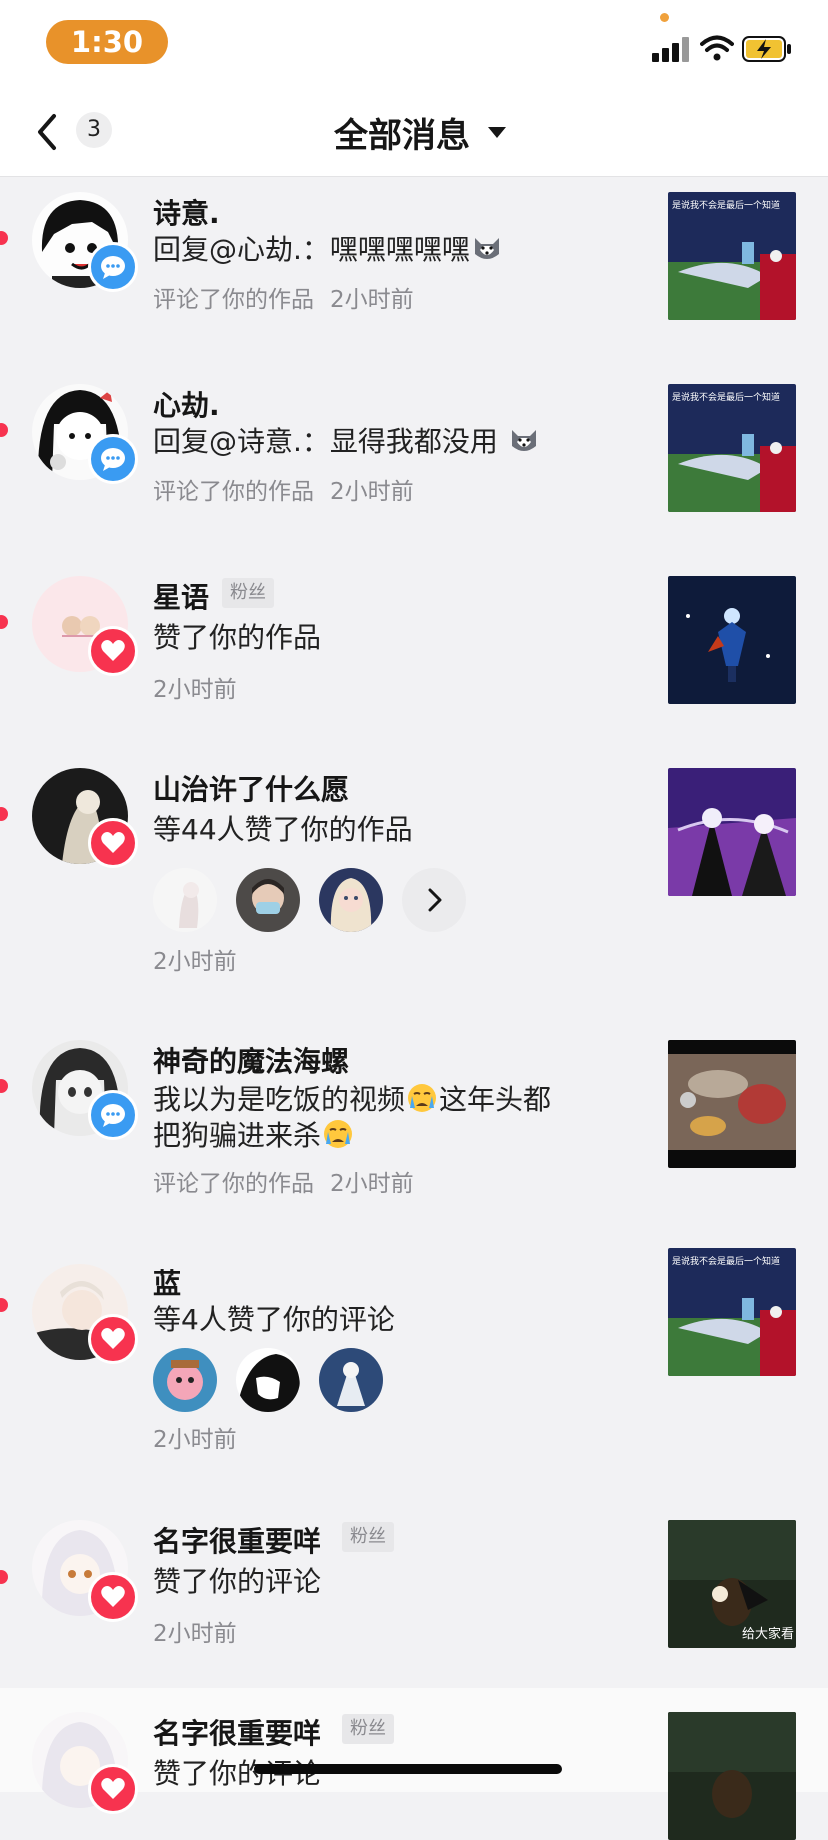 The height and width of the screenshot is (1840, 828). What do you see at coordinates (414, 1384) in the screenshot?
I see `list-item: 蓝 等4人赞了你的评论 2小时前 是说我不会是最后一个知道` at bounding box center [414, 1384].